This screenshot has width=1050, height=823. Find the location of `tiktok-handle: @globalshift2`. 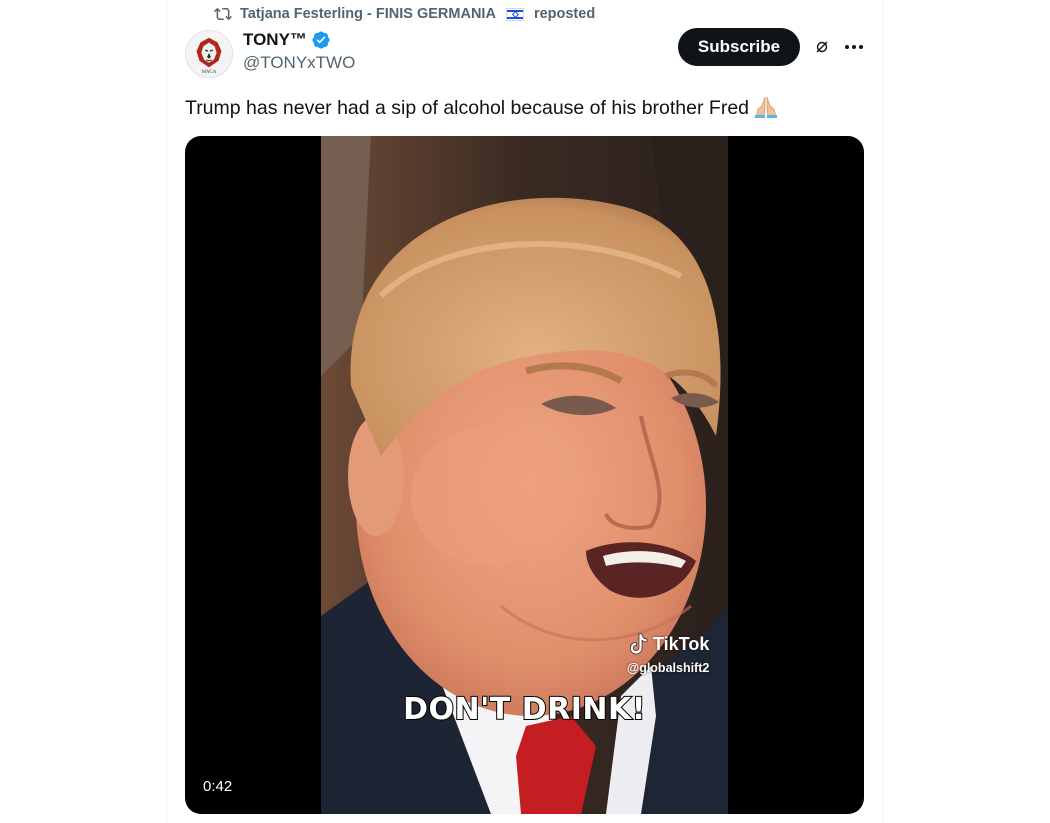

tiktok-handle: @globalshift2 is located at coordinates (668, 668).